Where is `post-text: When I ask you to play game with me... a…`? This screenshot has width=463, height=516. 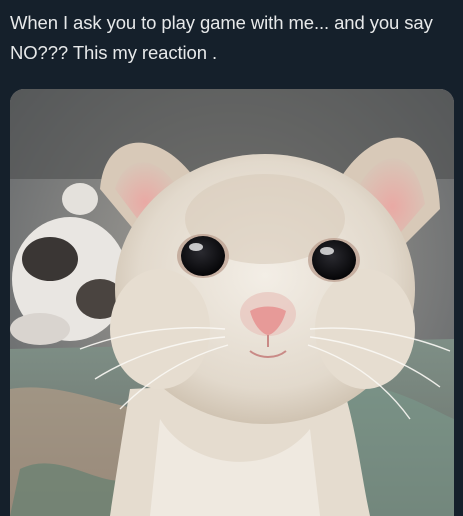 post-text: When I ask you to play game with me... a… is located at coordinates (221, 37).